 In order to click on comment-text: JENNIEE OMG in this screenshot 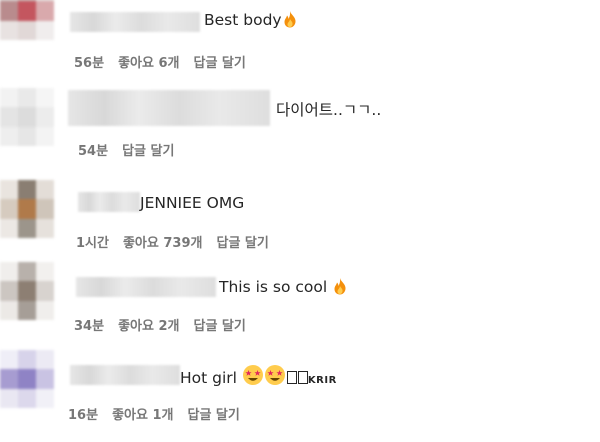, I will do `click(192, 203)`.